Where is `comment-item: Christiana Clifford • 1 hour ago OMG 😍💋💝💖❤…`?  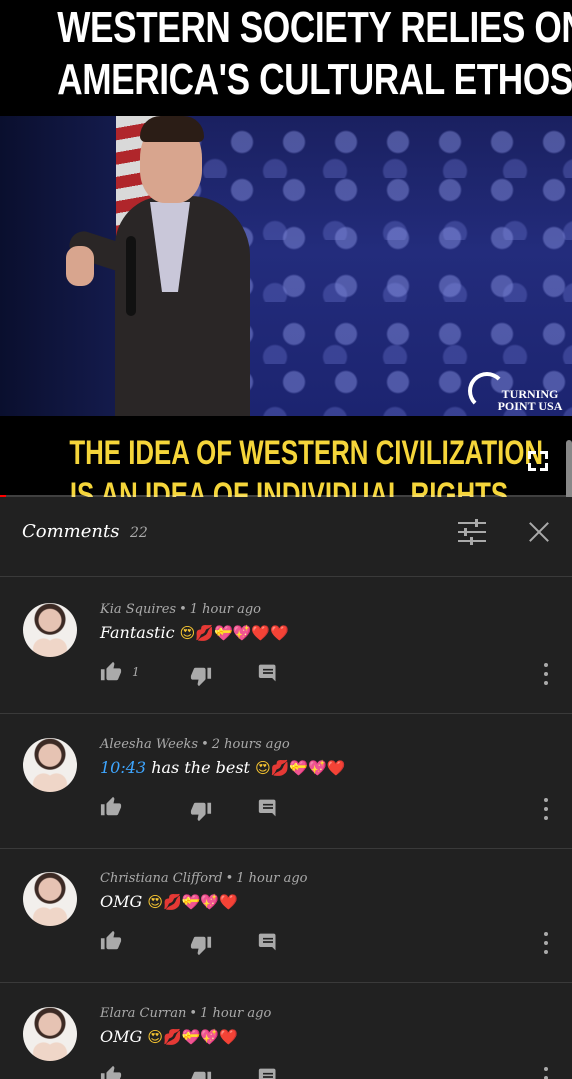
comment-item: Christiana Clifford • 1 hour ago OMG 😍💋💝💖❤… is located at coordinates (286, 915).